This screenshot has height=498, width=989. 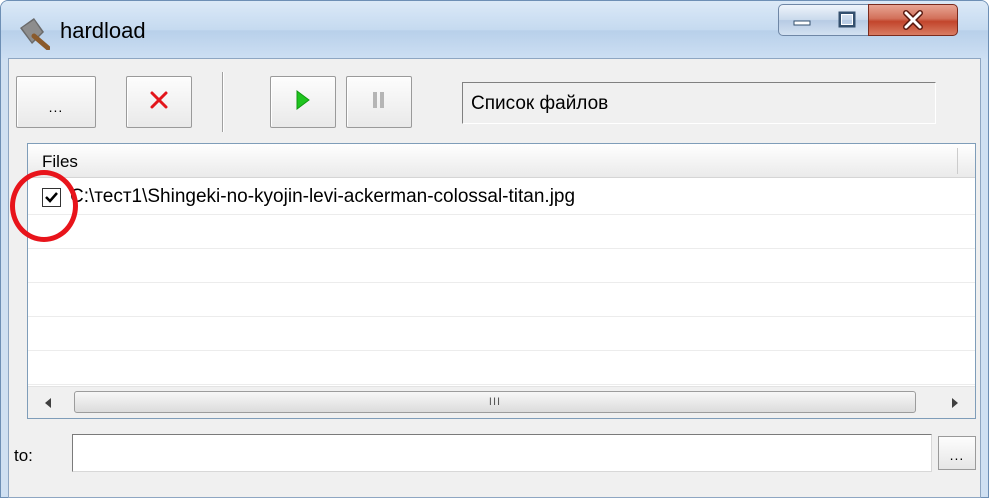 I want to click on remove-button, so click(x=159, y=102).